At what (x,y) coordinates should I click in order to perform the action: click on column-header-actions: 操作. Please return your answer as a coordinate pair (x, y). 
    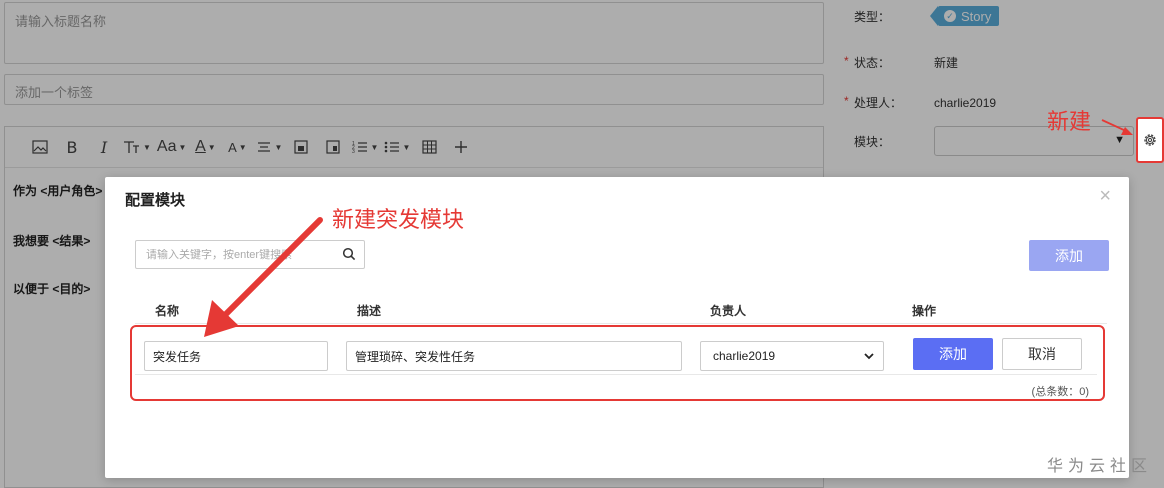
    Looking at the image, I should click on (924, 311).